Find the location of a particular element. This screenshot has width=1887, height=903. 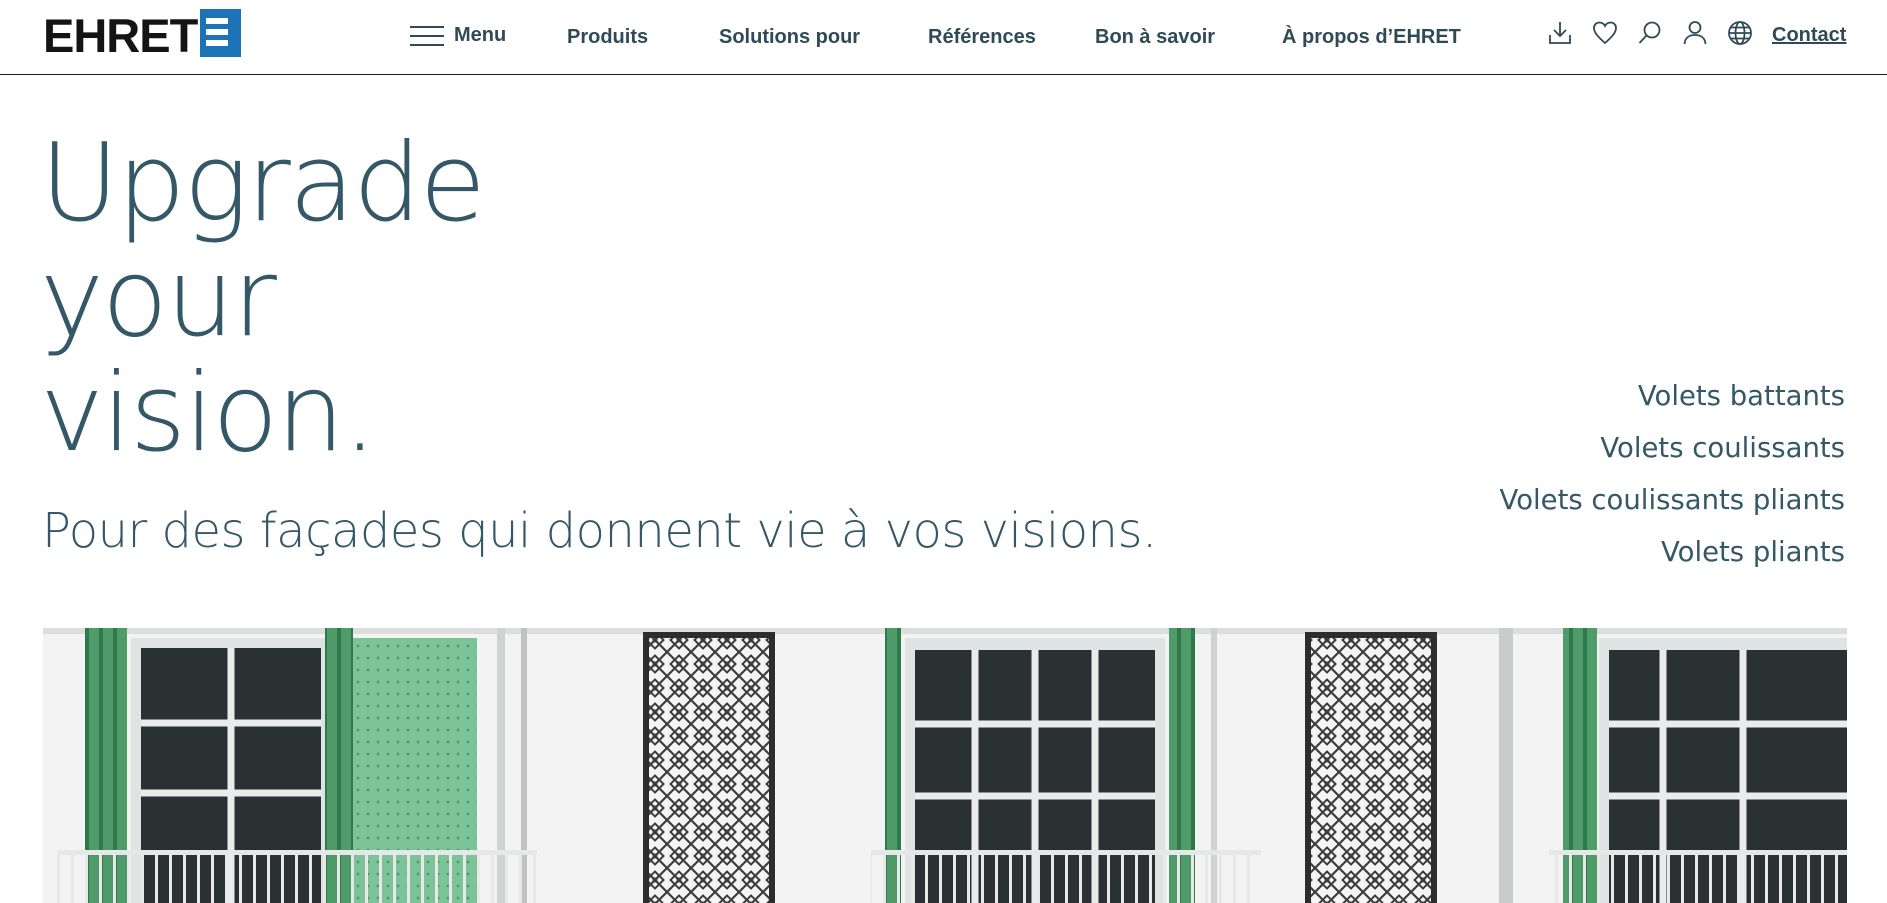

headline-line-2: your is located at coordinates (158, 298).